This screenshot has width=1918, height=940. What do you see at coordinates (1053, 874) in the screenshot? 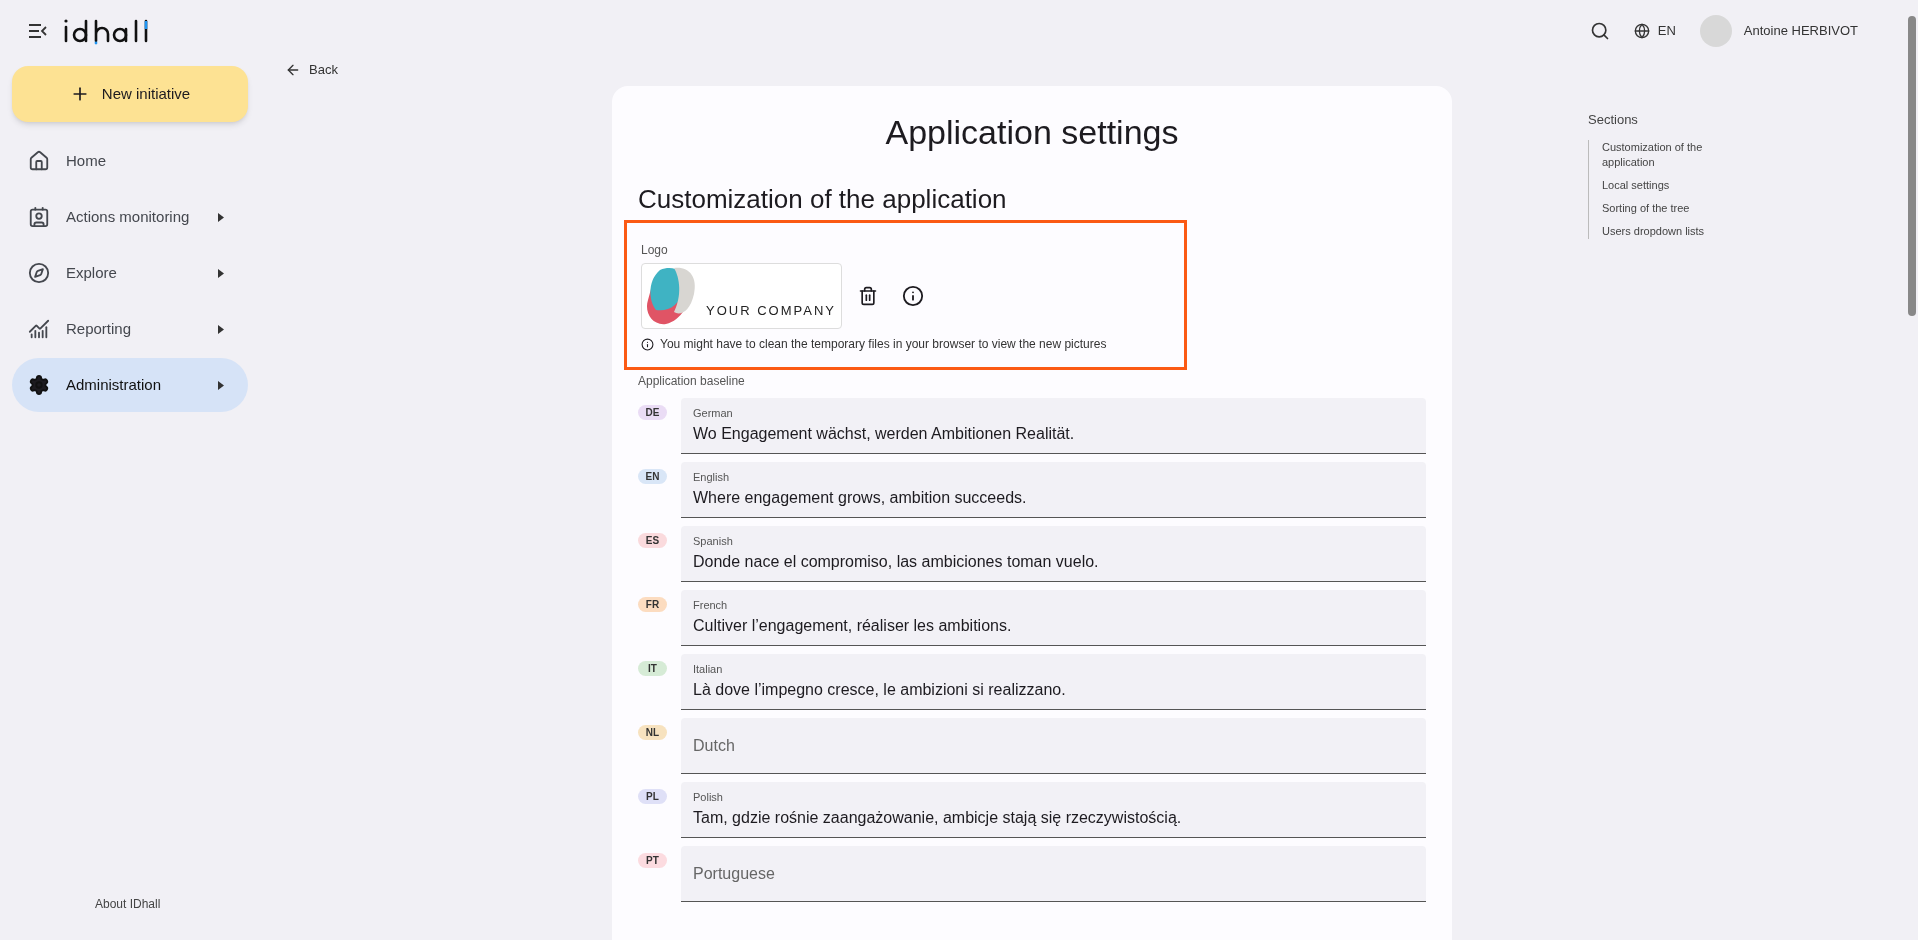
I see `text-field: Portuguese` at bounding box center [1053, 874].